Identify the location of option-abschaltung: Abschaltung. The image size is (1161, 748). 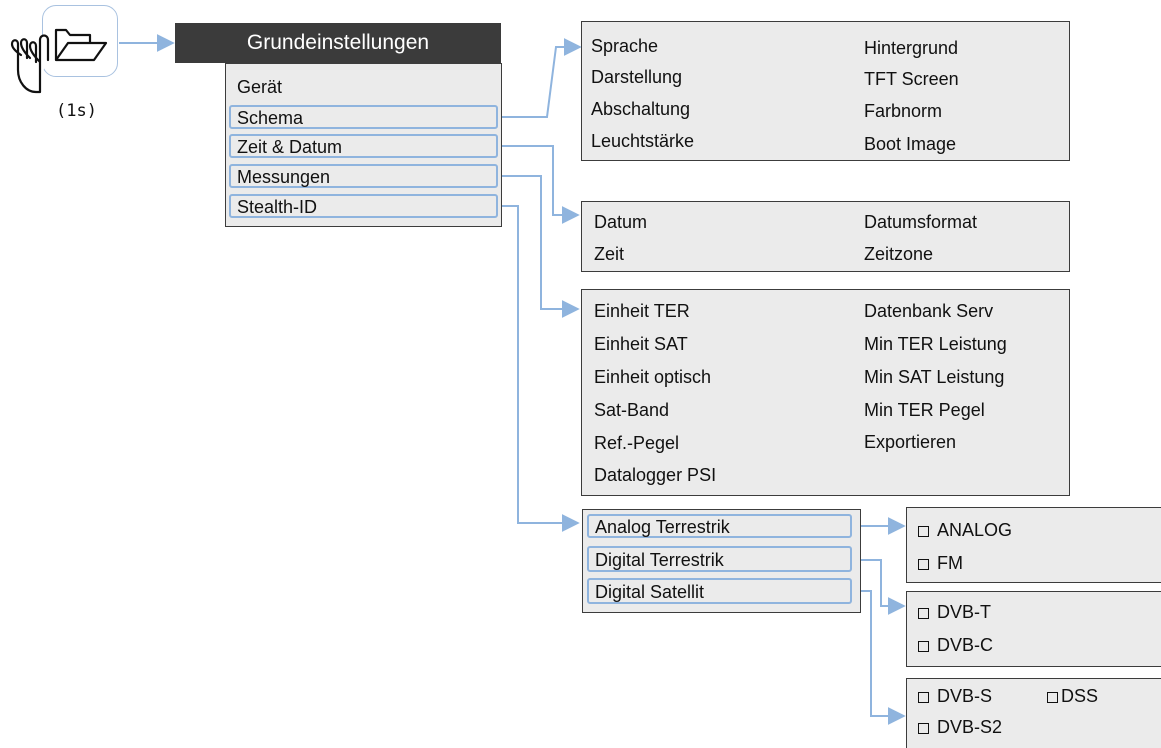
(640, 109).